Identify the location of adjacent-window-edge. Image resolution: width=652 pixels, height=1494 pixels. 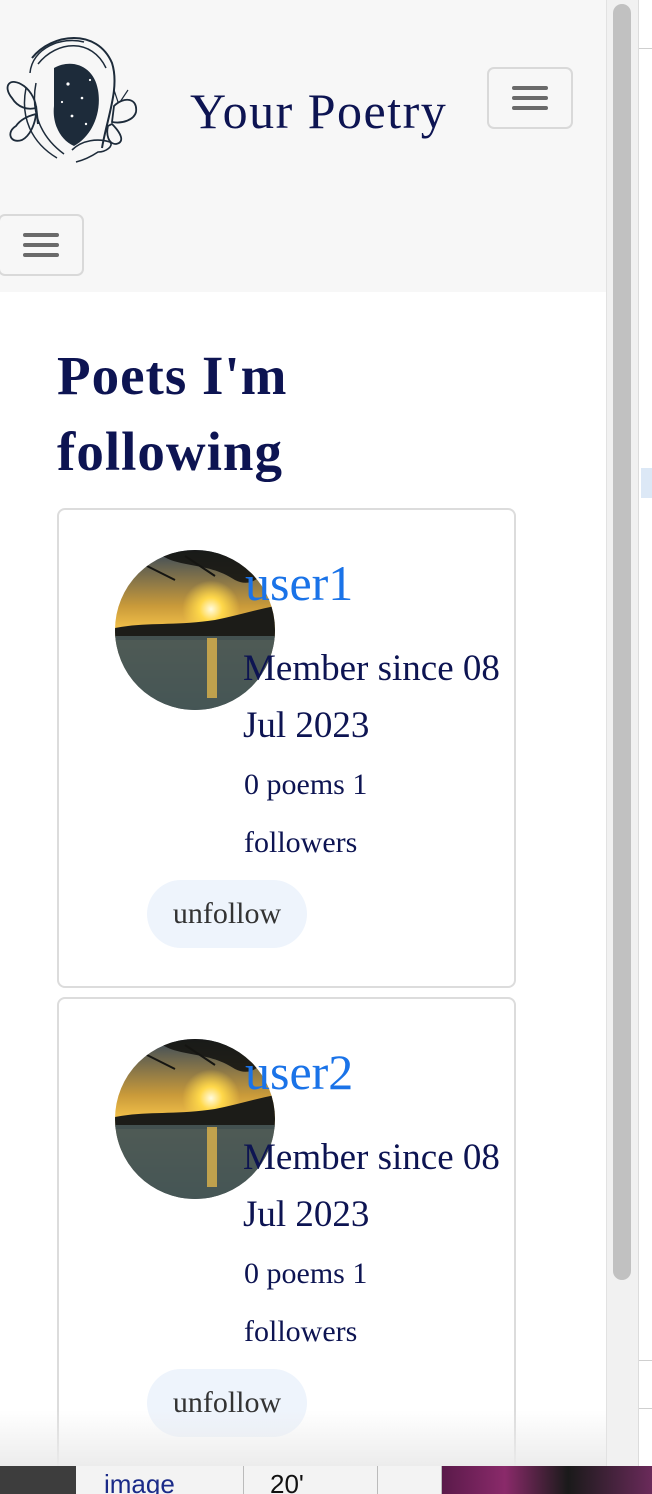
(645, 733).